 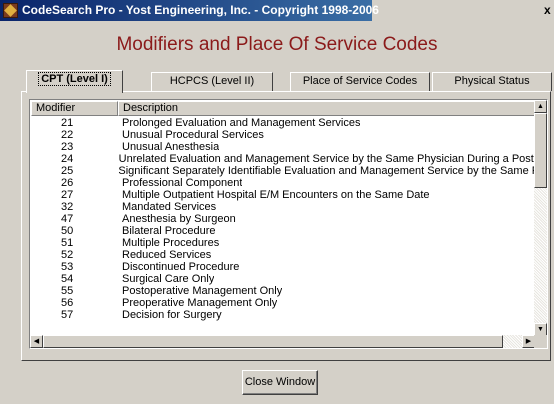 I want to click on table-row: 57 Decision for Surgery, so click(x=283, y=315).